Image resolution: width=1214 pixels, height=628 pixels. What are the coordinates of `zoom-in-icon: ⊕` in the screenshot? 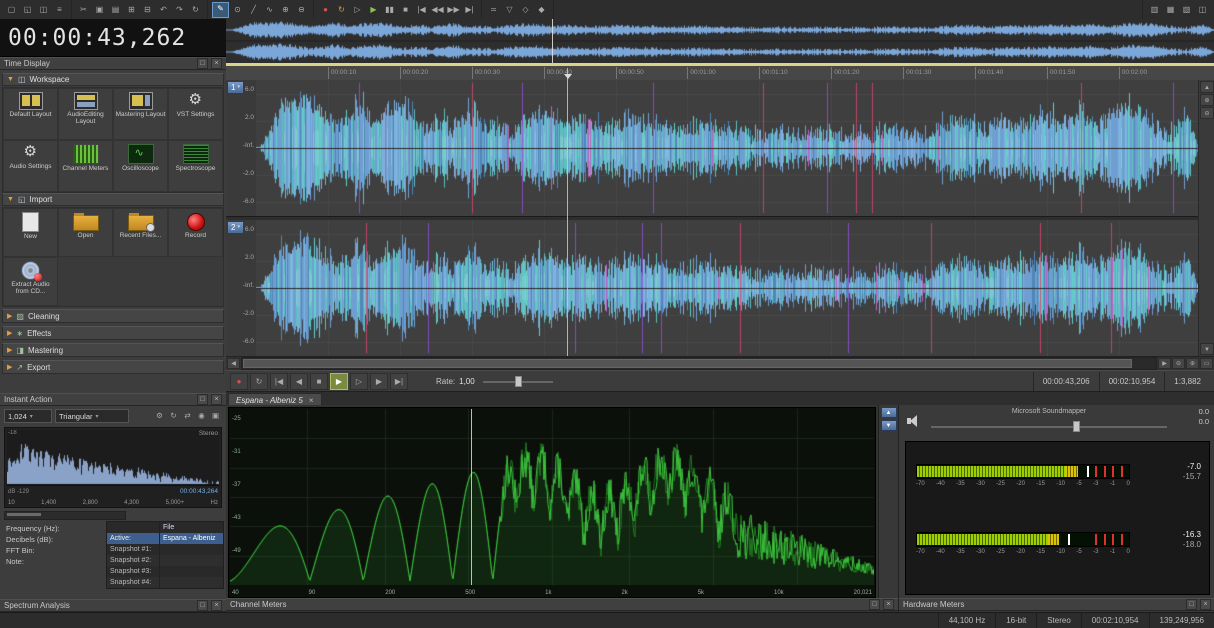 It's located at (285, 10).